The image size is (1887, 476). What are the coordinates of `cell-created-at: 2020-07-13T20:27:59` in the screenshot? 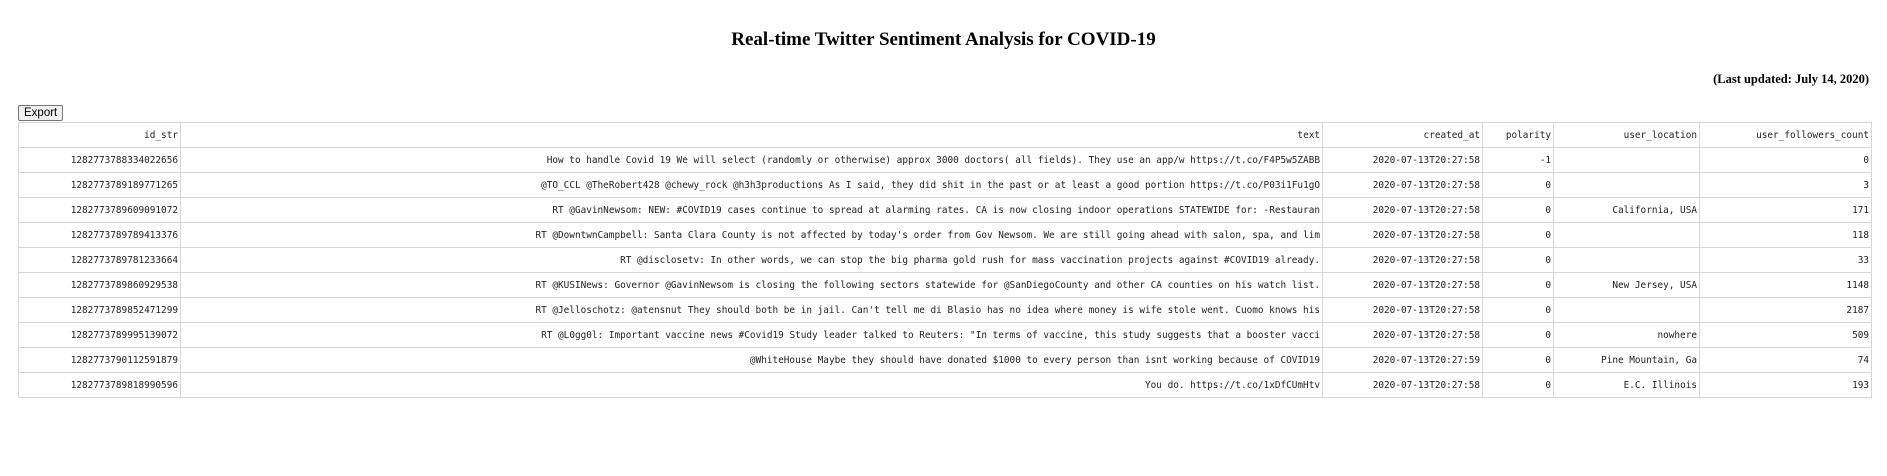 It's located at (1402, 360).